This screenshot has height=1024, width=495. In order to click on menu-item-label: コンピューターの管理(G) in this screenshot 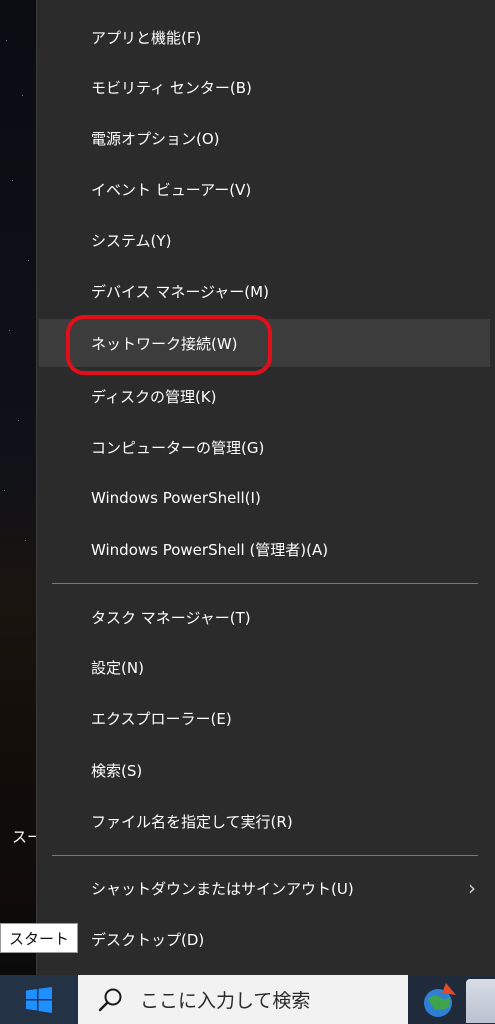, I will do `click(178, 447)`.